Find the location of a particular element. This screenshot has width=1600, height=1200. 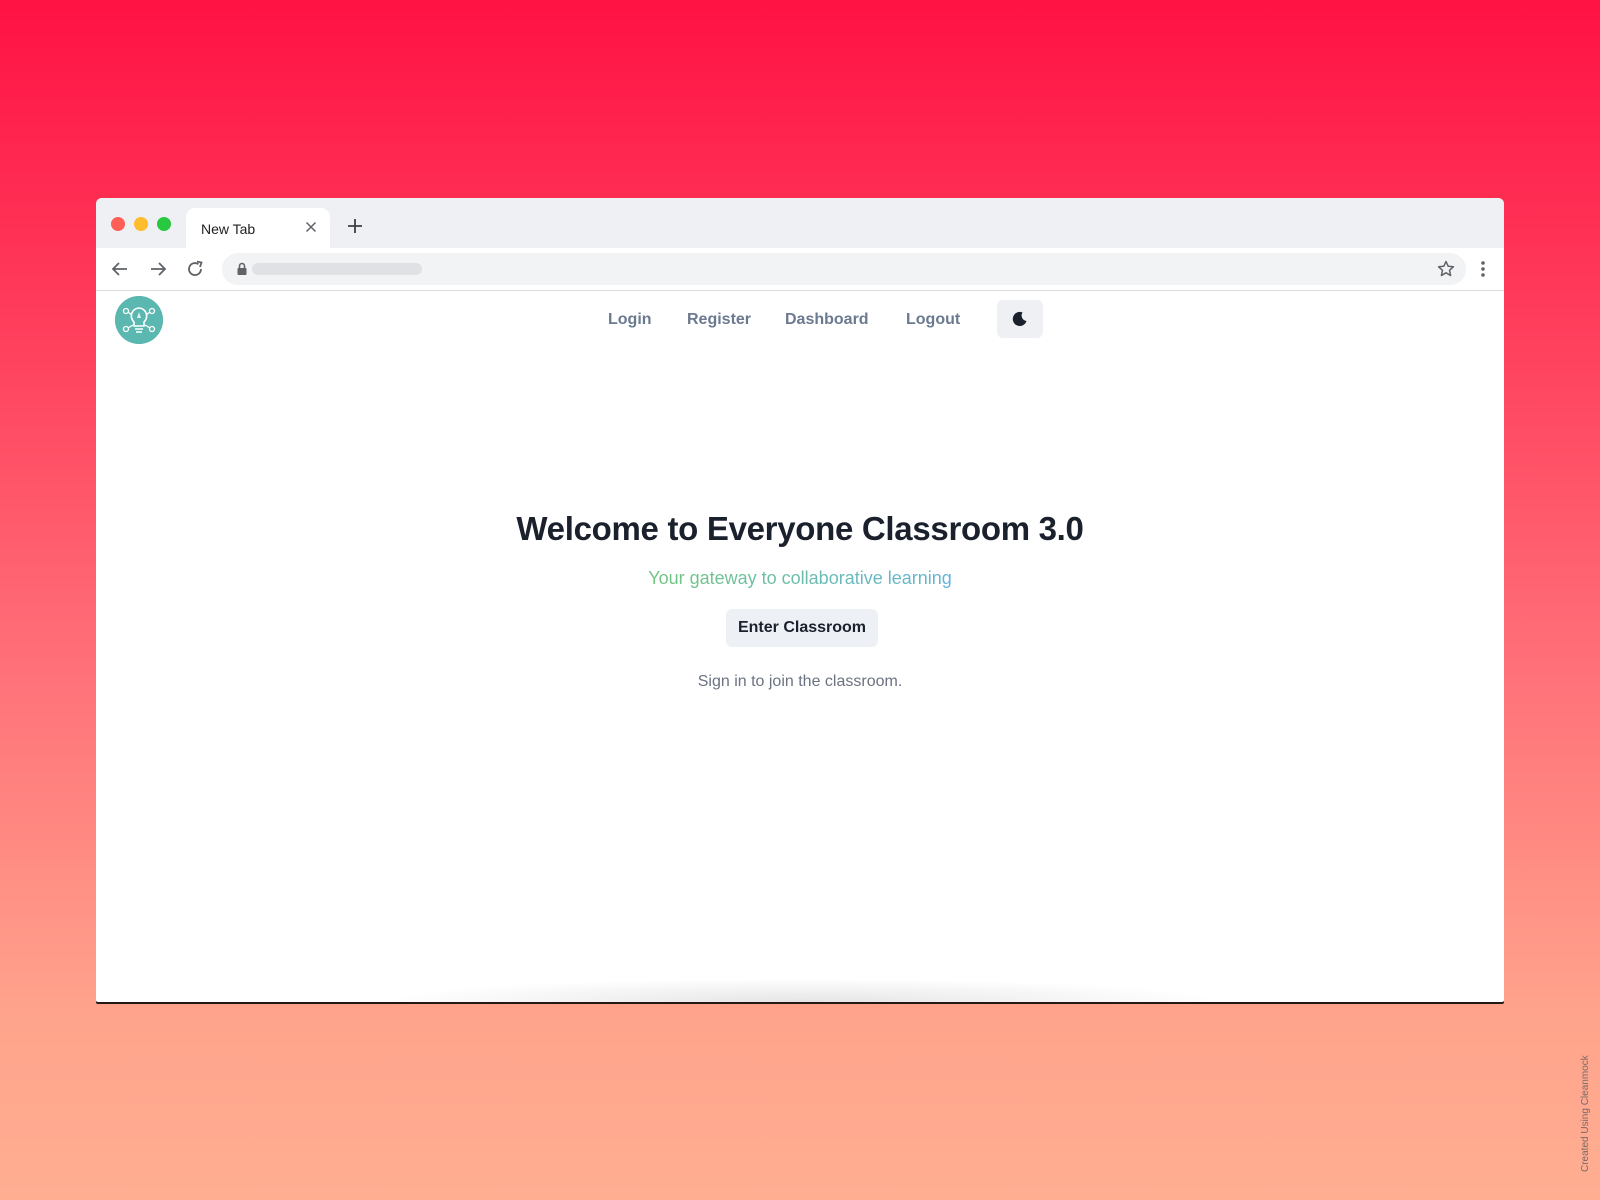

signin-note: Sign in to join the classroom. is located at coordinates (800, 681).